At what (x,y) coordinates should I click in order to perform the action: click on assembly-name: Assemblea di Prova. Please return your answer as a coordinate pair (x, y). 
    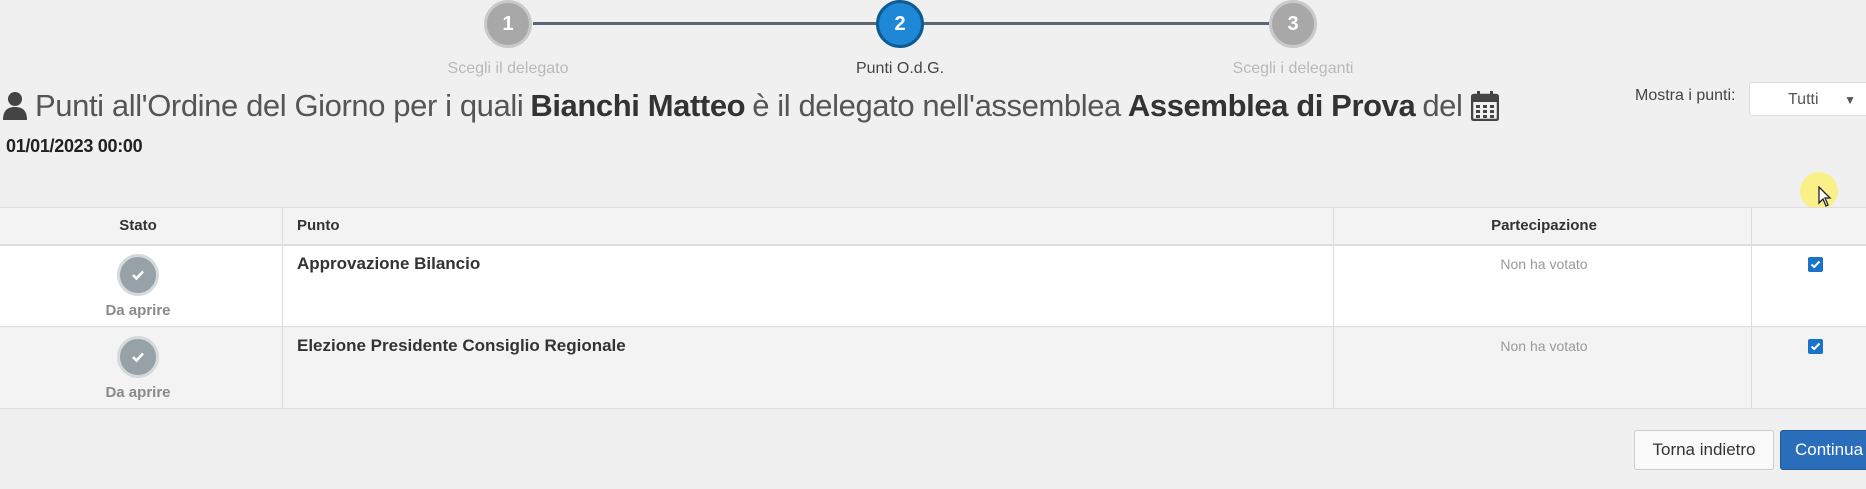
    Looking at the image, I should click on (1271, 105).